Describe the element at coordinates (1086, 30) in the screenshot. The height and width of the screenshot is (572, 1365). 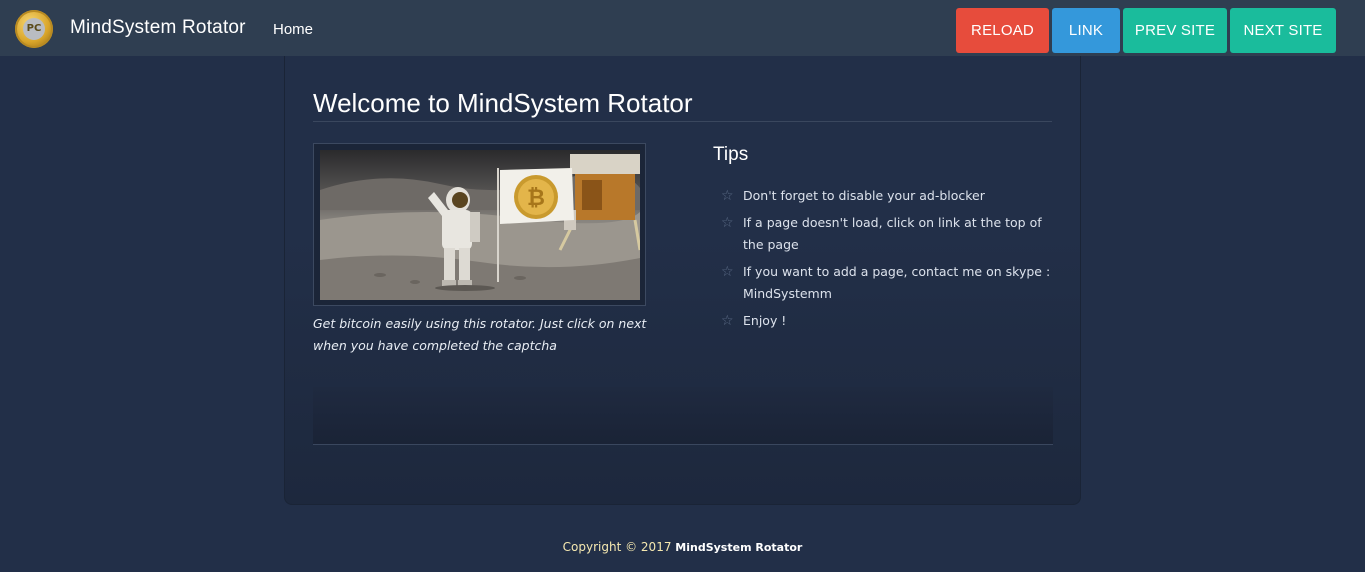
I see `link-button: LINK` at that location.